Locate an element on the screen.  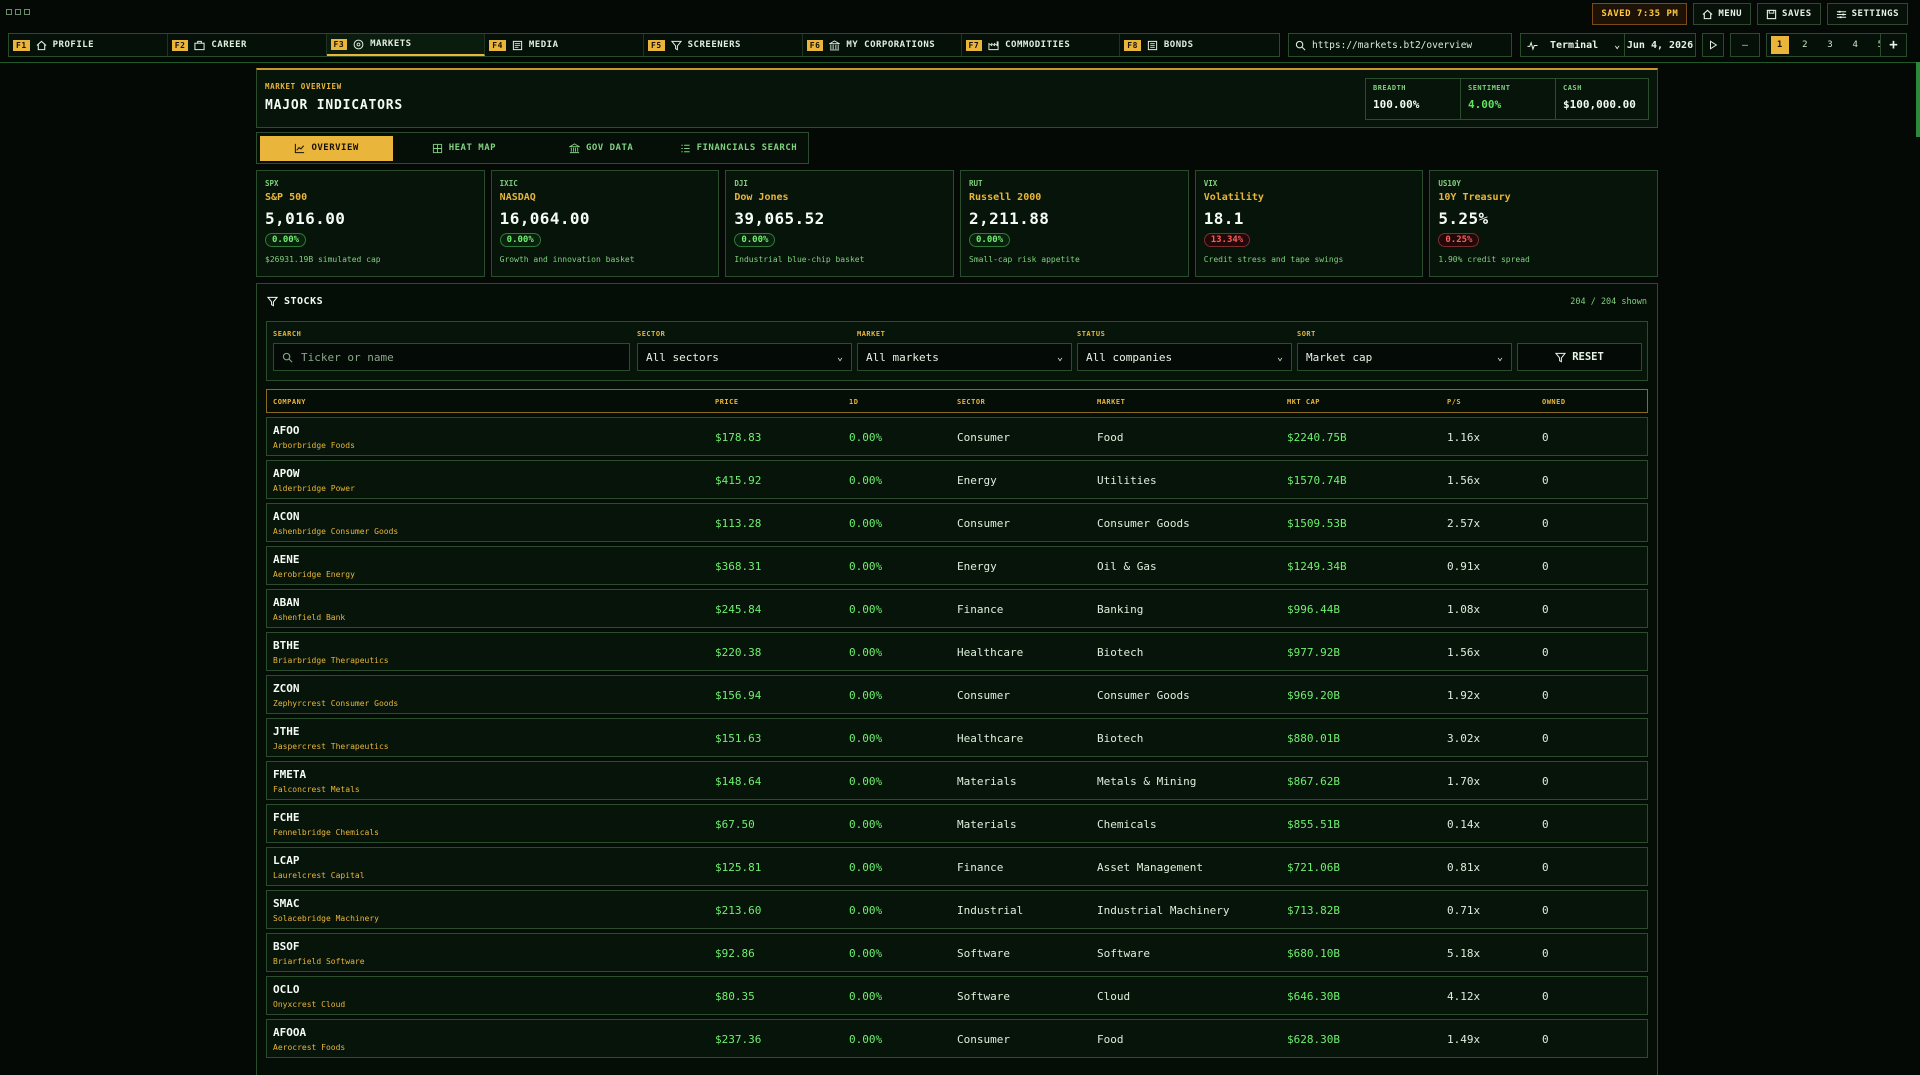
url-bar: https://markets.bt2/overview is located at coordinates (1400, 45).